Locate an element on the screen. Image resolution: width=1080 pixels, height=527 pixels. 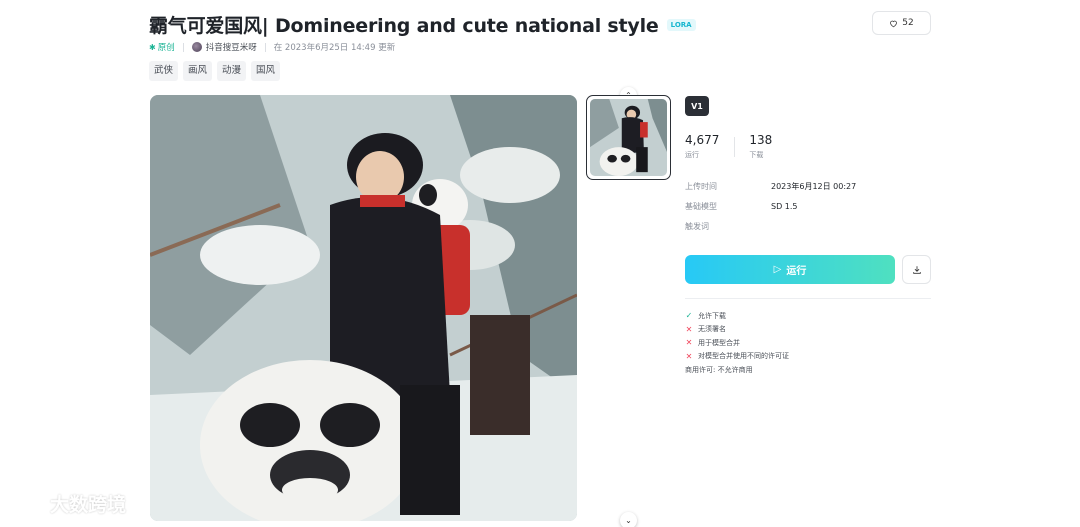
commercial-license: 商用许可: 不允许商用 is located at coordinates (719, 370).